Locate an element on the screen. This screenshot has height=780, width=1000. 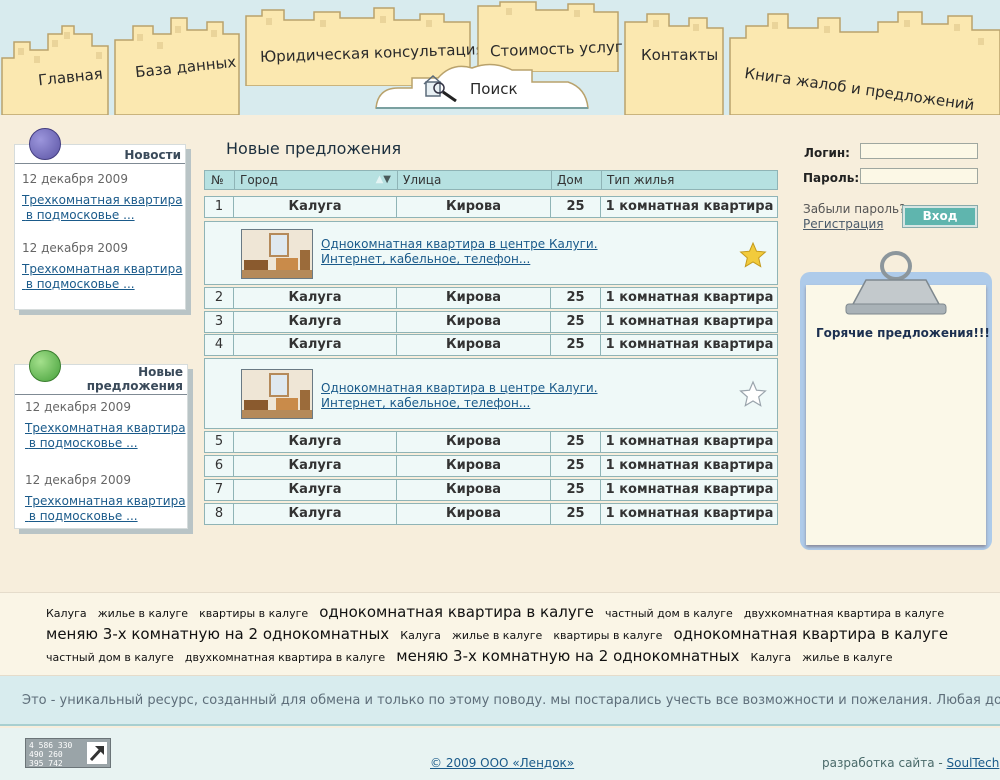
row-number: 6 is located at coordinates (219, 465).